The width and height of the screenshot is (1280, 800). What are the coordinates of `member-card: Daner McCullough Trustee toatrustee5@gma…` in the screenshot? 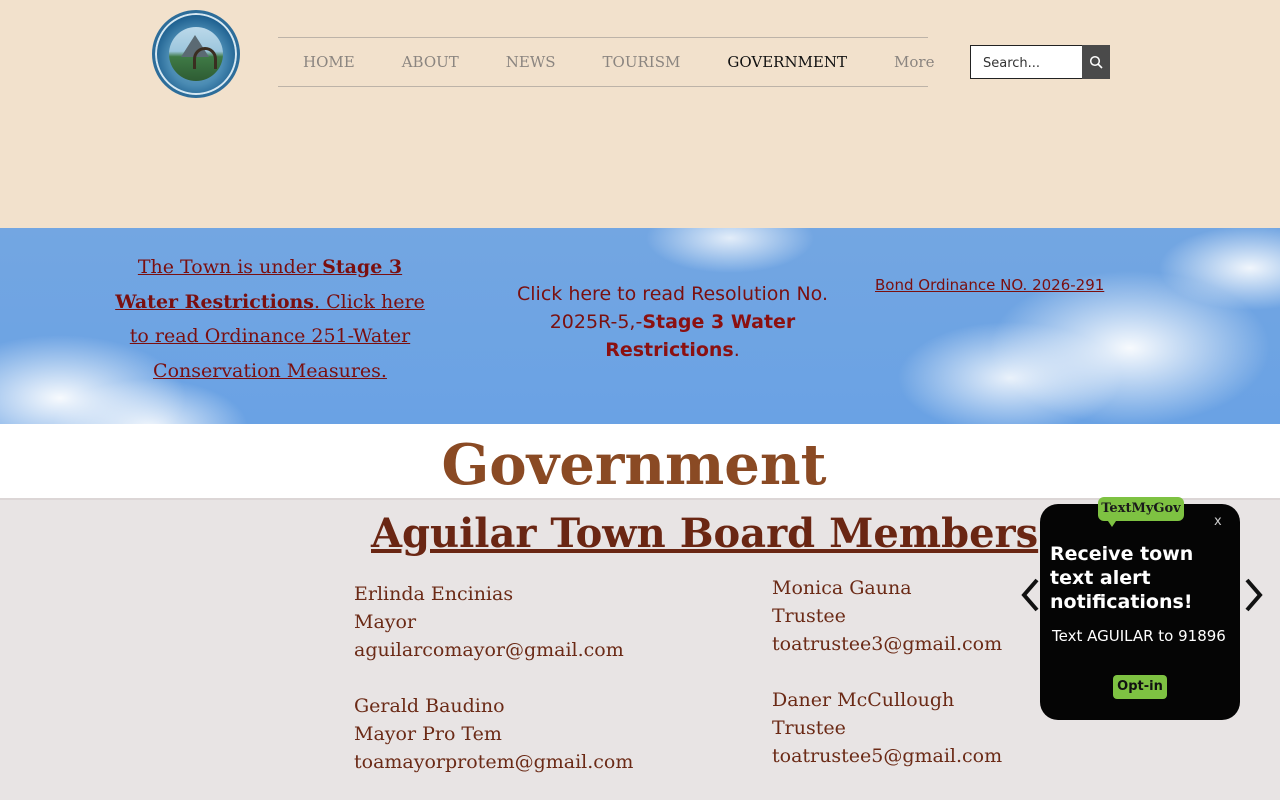 It's located at (887, 728).